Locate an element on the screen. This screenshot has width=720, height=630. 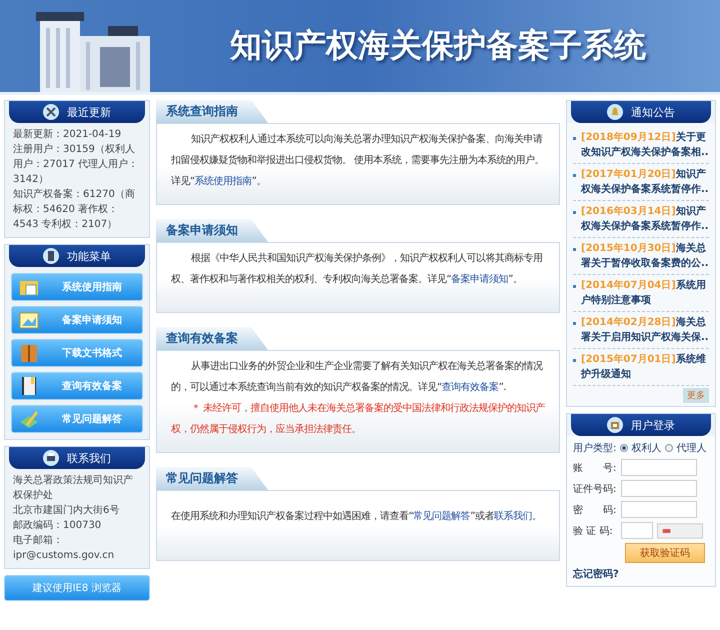
paragraph-text: ＊ 未经许可，擅自使用他人未在海关总署备案的受中国法律和行政法规保护的知识产权，仍然属于侵权行为，应当承担法律责任。 is located at coordinates (358, 419).